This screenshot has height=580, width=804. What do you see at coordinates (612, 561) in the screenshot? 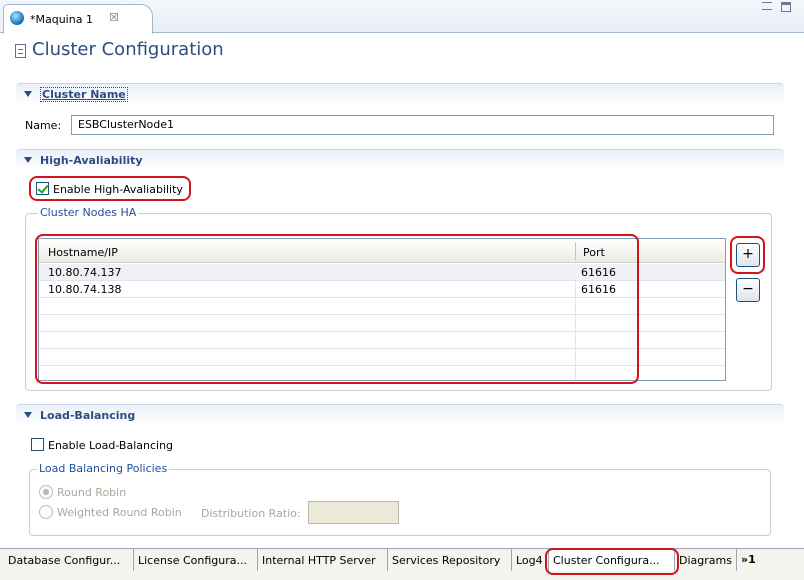
I see `highlight-active-tab` at bounding box center [612, 561].